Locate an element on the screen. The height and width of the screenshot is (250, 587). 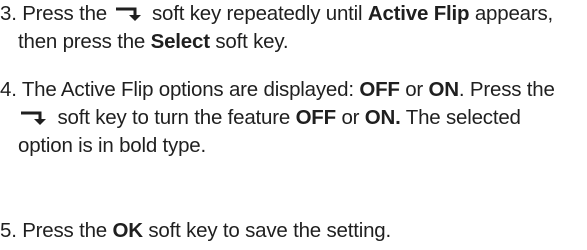
bold-term: Active Flip is located at coordinates (418, 13).